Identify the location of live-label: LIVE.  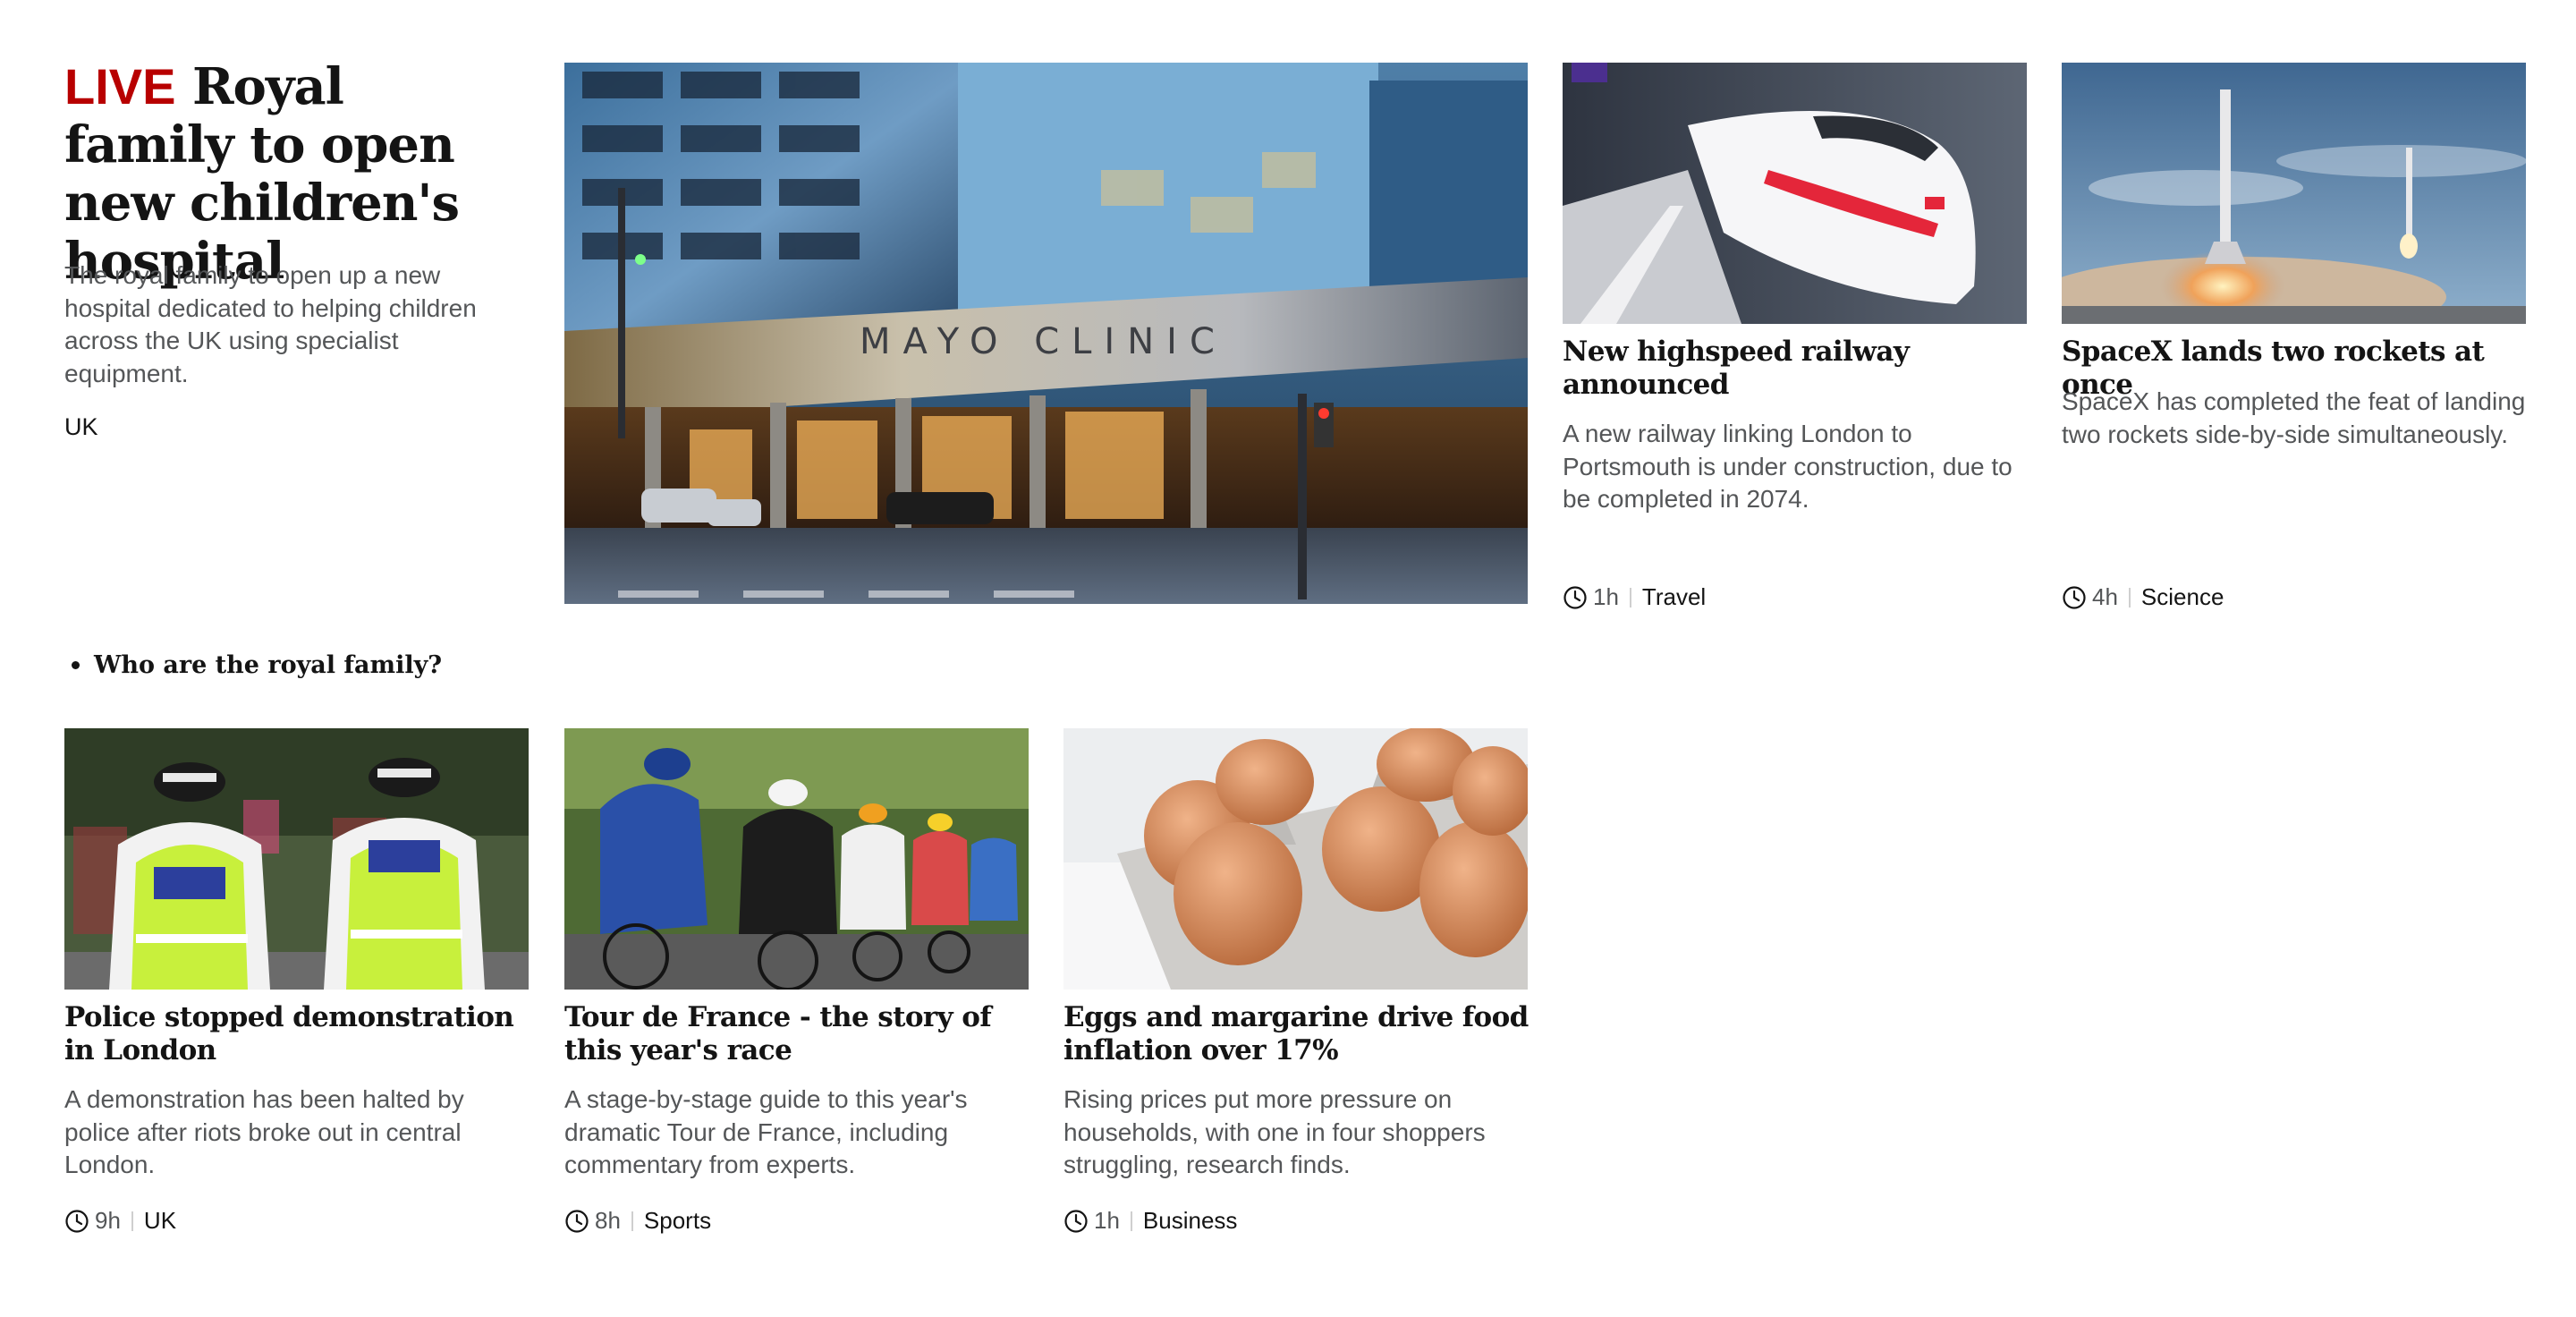
(120, 86).